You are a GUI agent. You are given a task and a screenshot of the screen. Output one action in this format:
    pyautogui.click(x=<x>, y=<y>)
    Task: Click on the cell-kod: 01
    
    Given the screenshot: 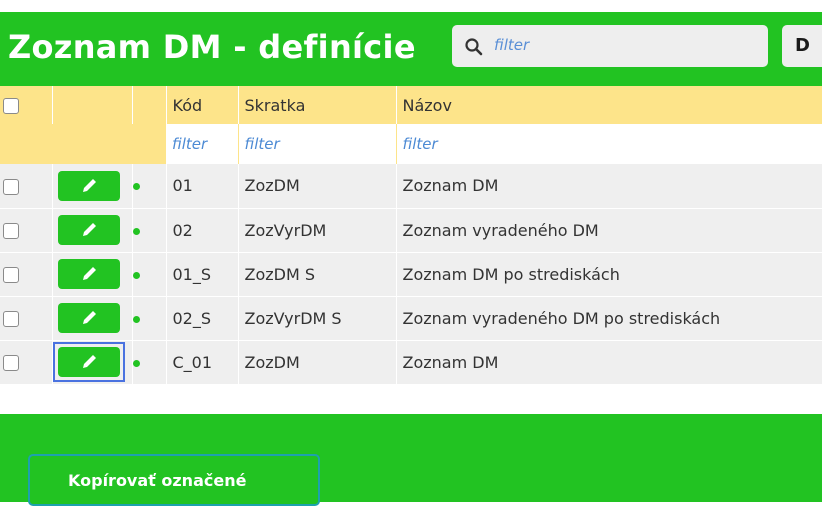 What is the action you would take?
    pyautogui.click(x=202, y=186)
    